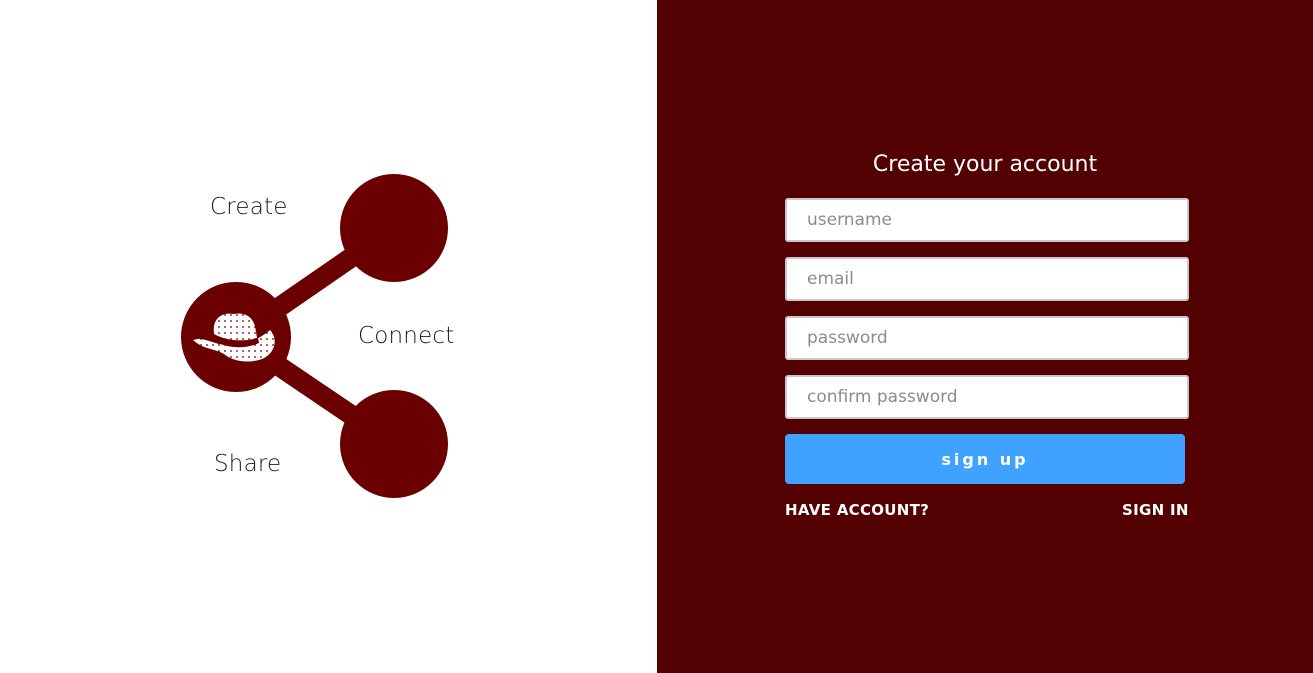 The width and height of the screenshot is (1313, 673). What do you see at coordinates (249, 207) in the screenshot?
I see `brand-word-create: Create` at bounding box center [249, 207].